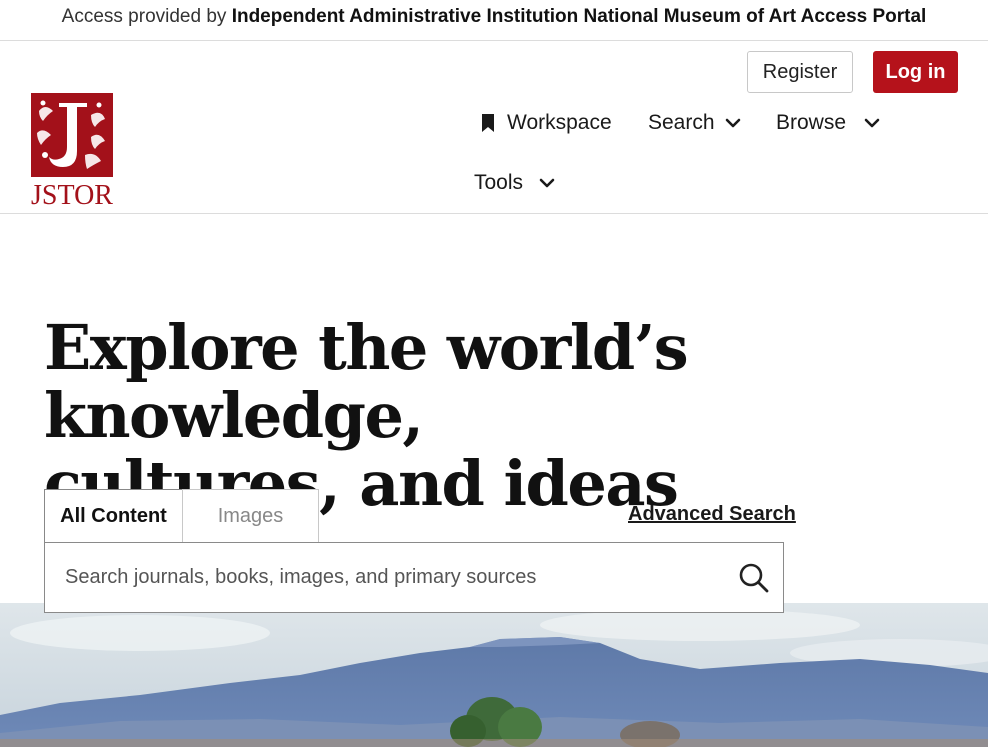 The width and height of the screenshot is (988, 747). Describe the element at coordinates (800, 72) in the screenshot. I see `register-button: Register` at that location.